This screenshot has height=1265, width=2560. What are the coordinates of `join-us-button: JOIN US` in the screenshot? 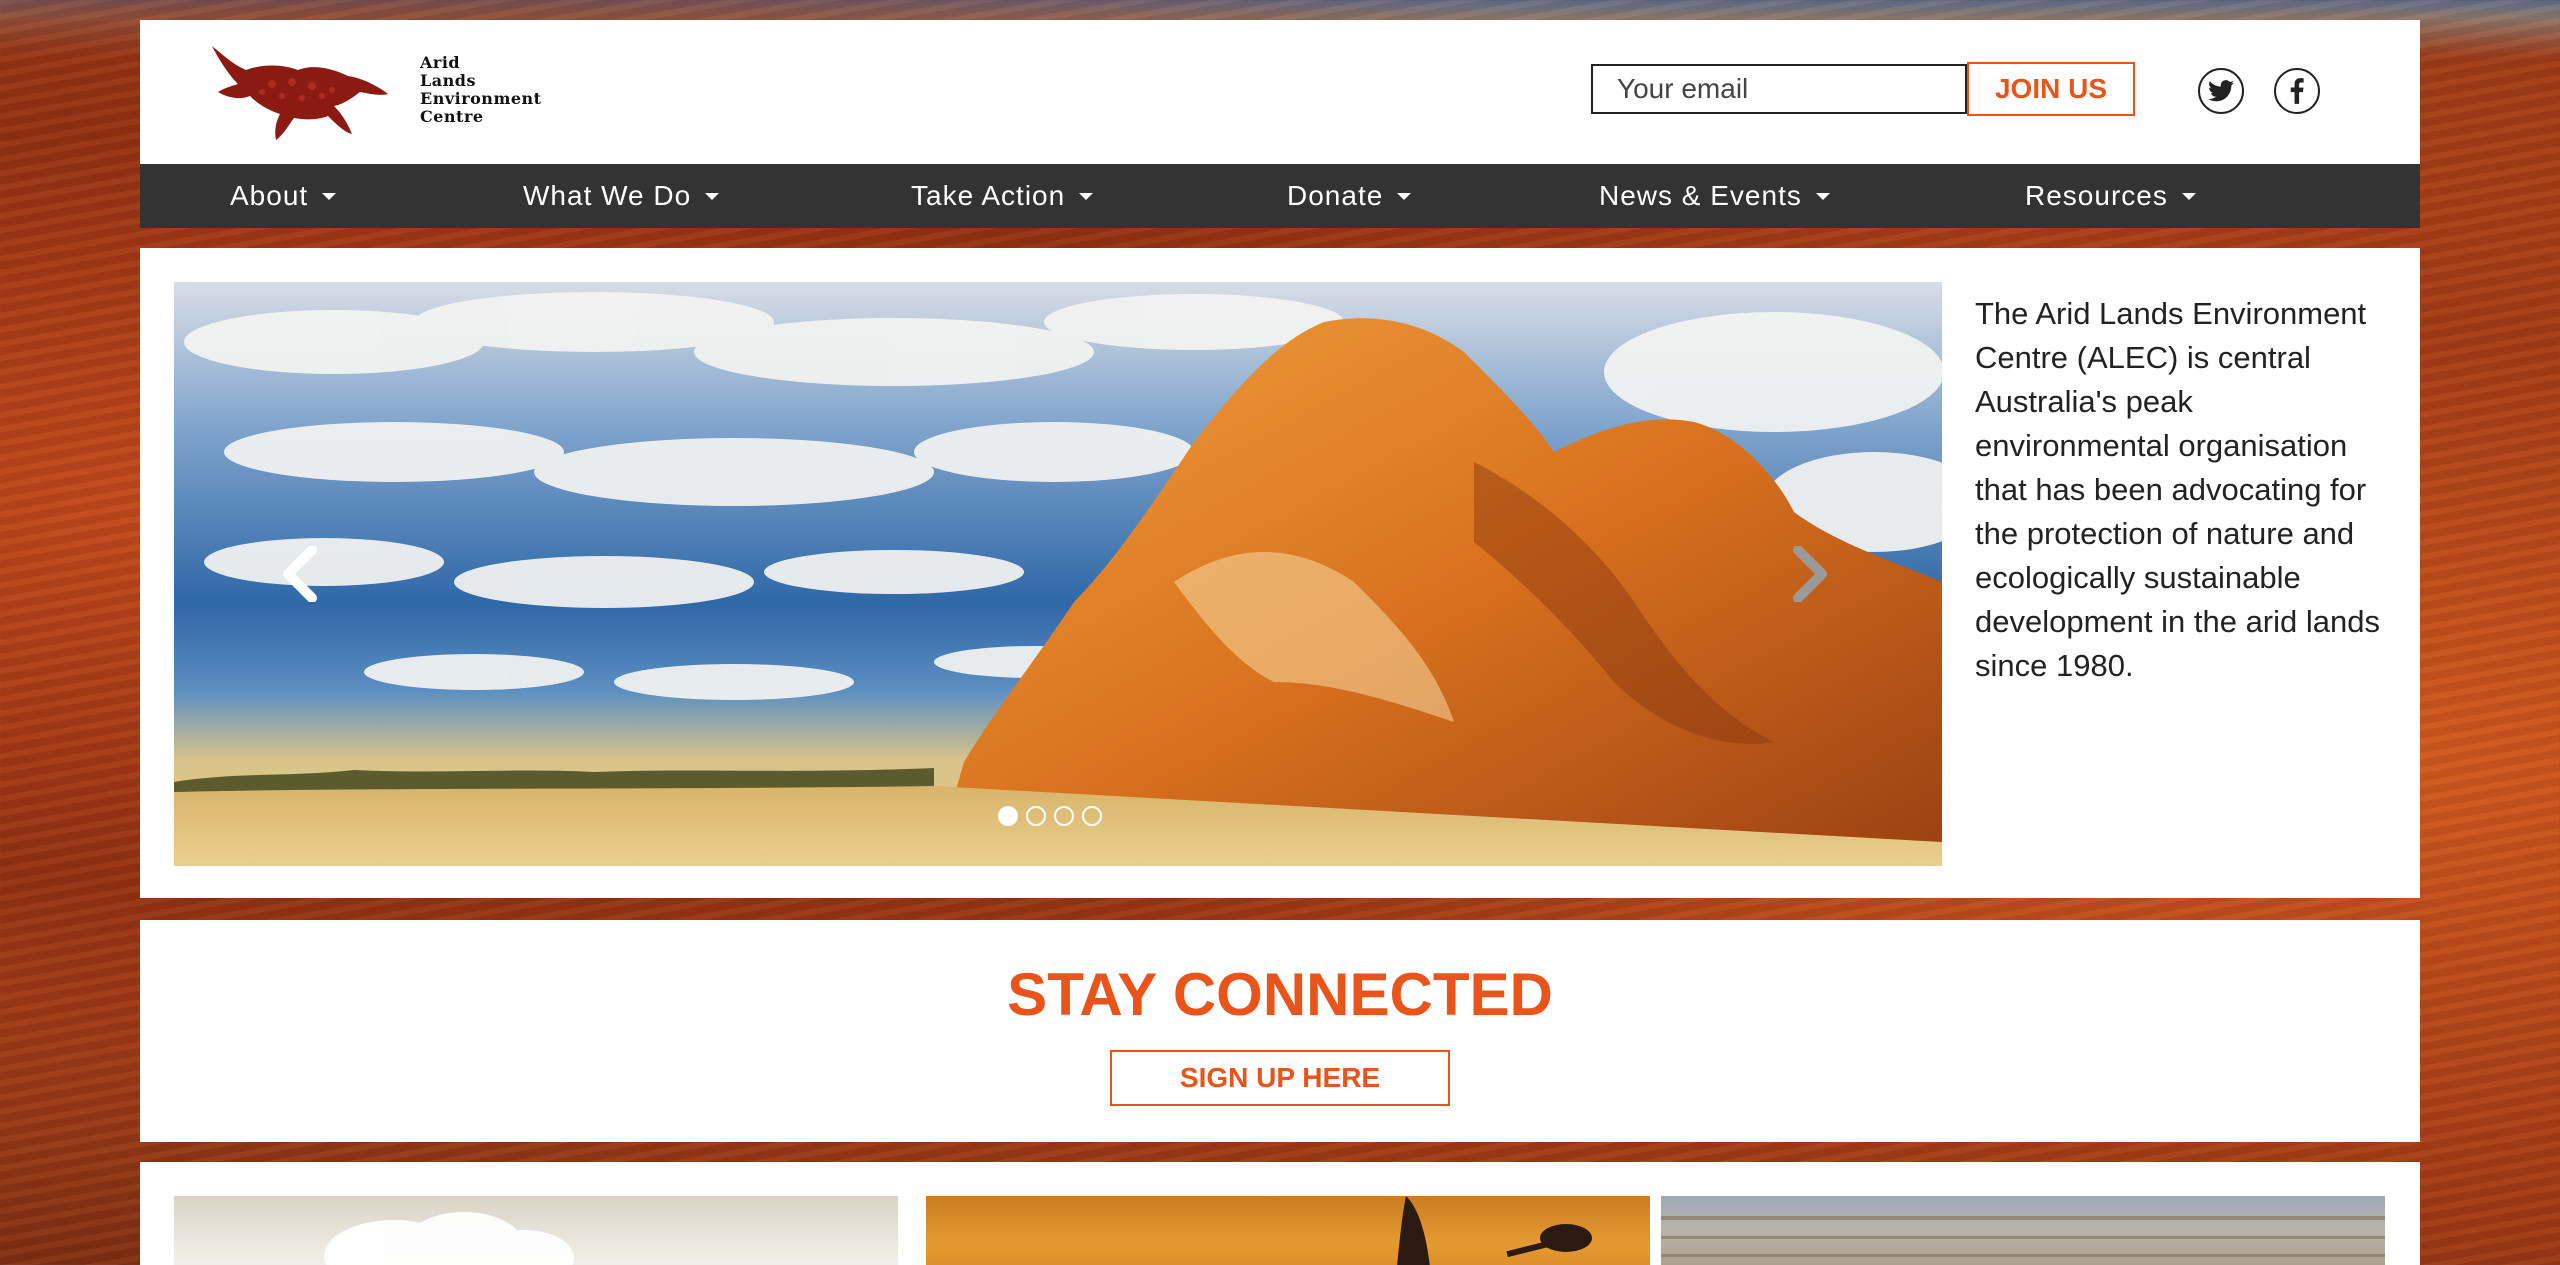 It's located at (2051, 89).